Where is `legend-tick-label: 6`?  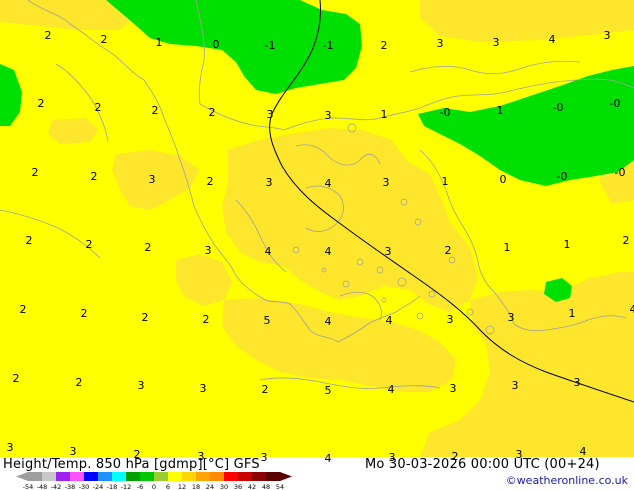 legend-tick-label: 6 is located at coordinates (168, 486).